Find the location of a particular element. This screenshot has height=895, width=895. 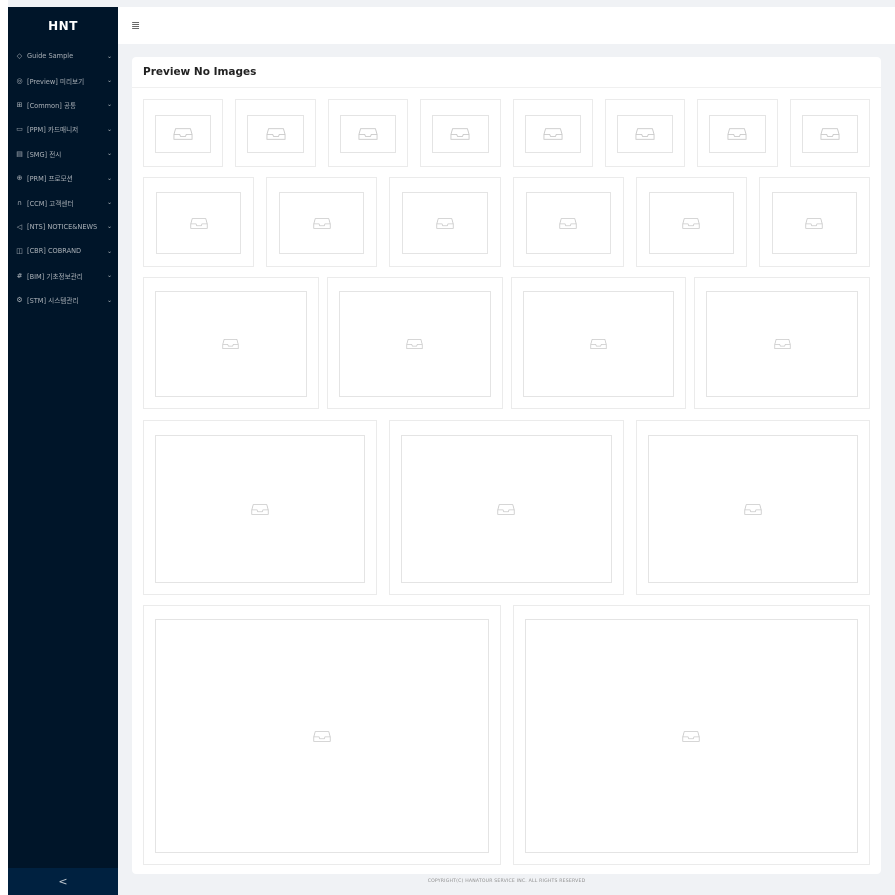

app-logo: HNT is located at coordinates (63, 25).